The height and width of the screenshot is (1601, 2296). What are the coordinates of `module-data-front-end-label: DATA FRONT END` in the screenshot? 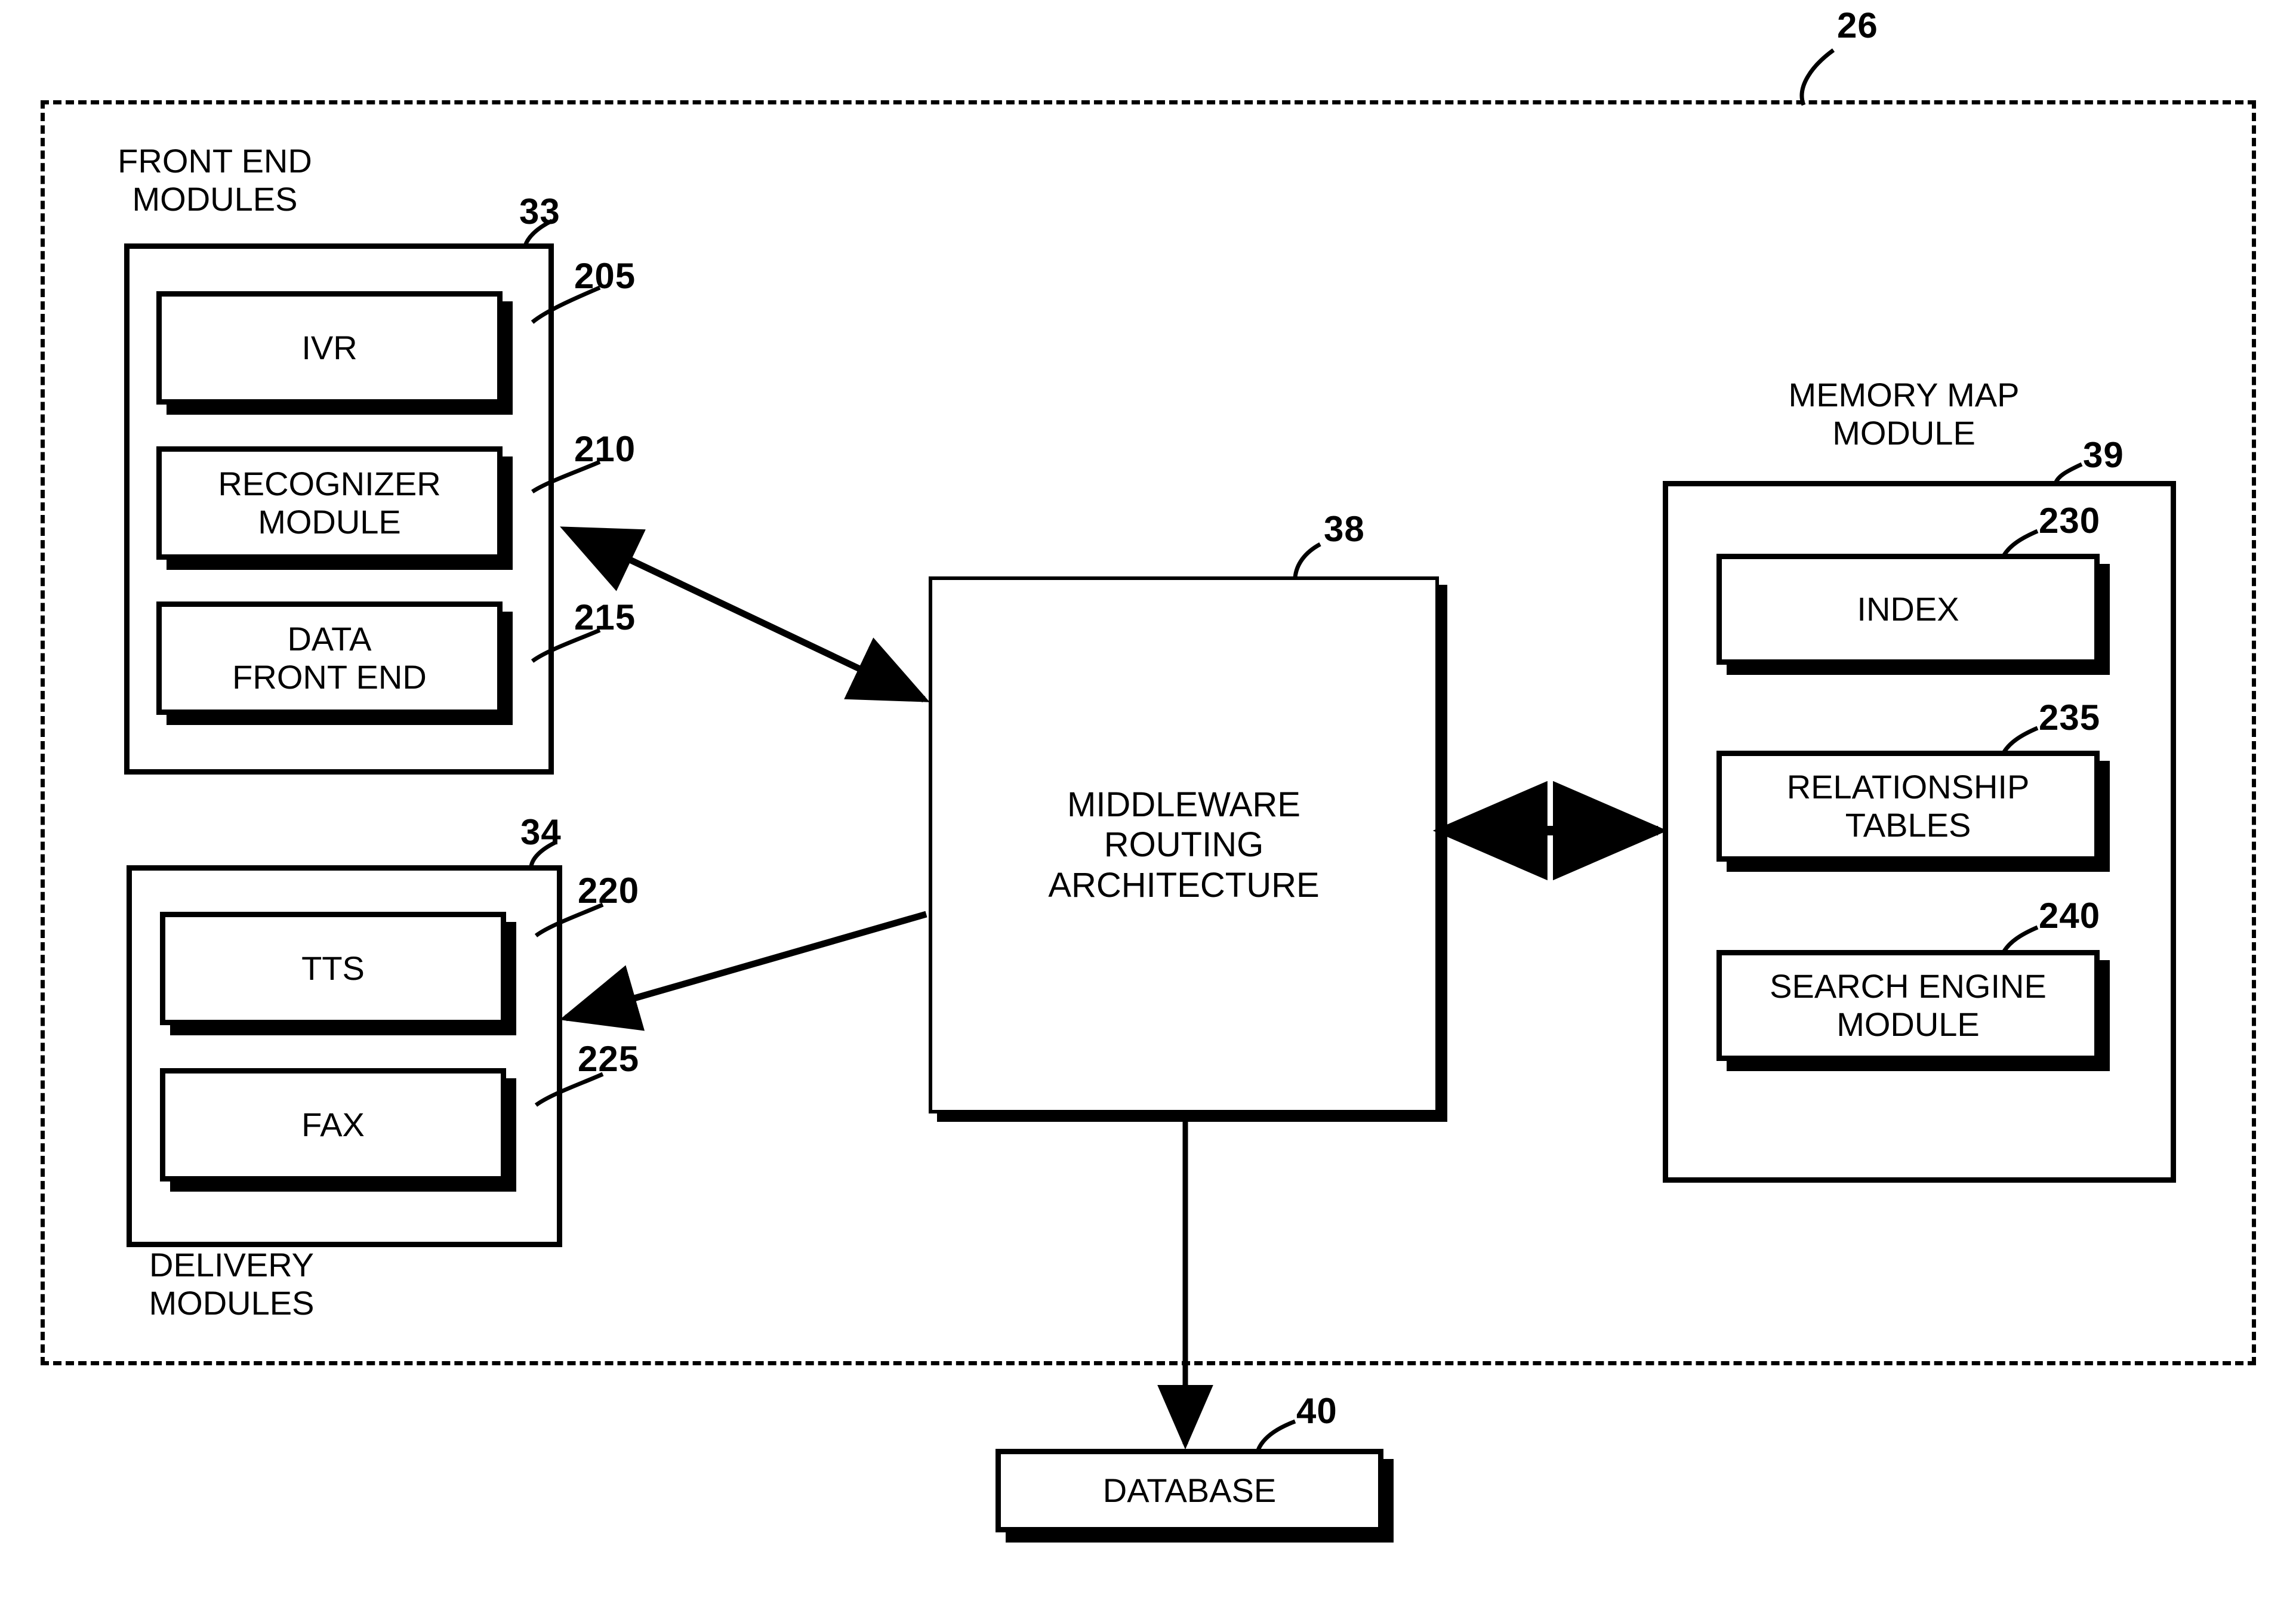 It's located at (329, 658).